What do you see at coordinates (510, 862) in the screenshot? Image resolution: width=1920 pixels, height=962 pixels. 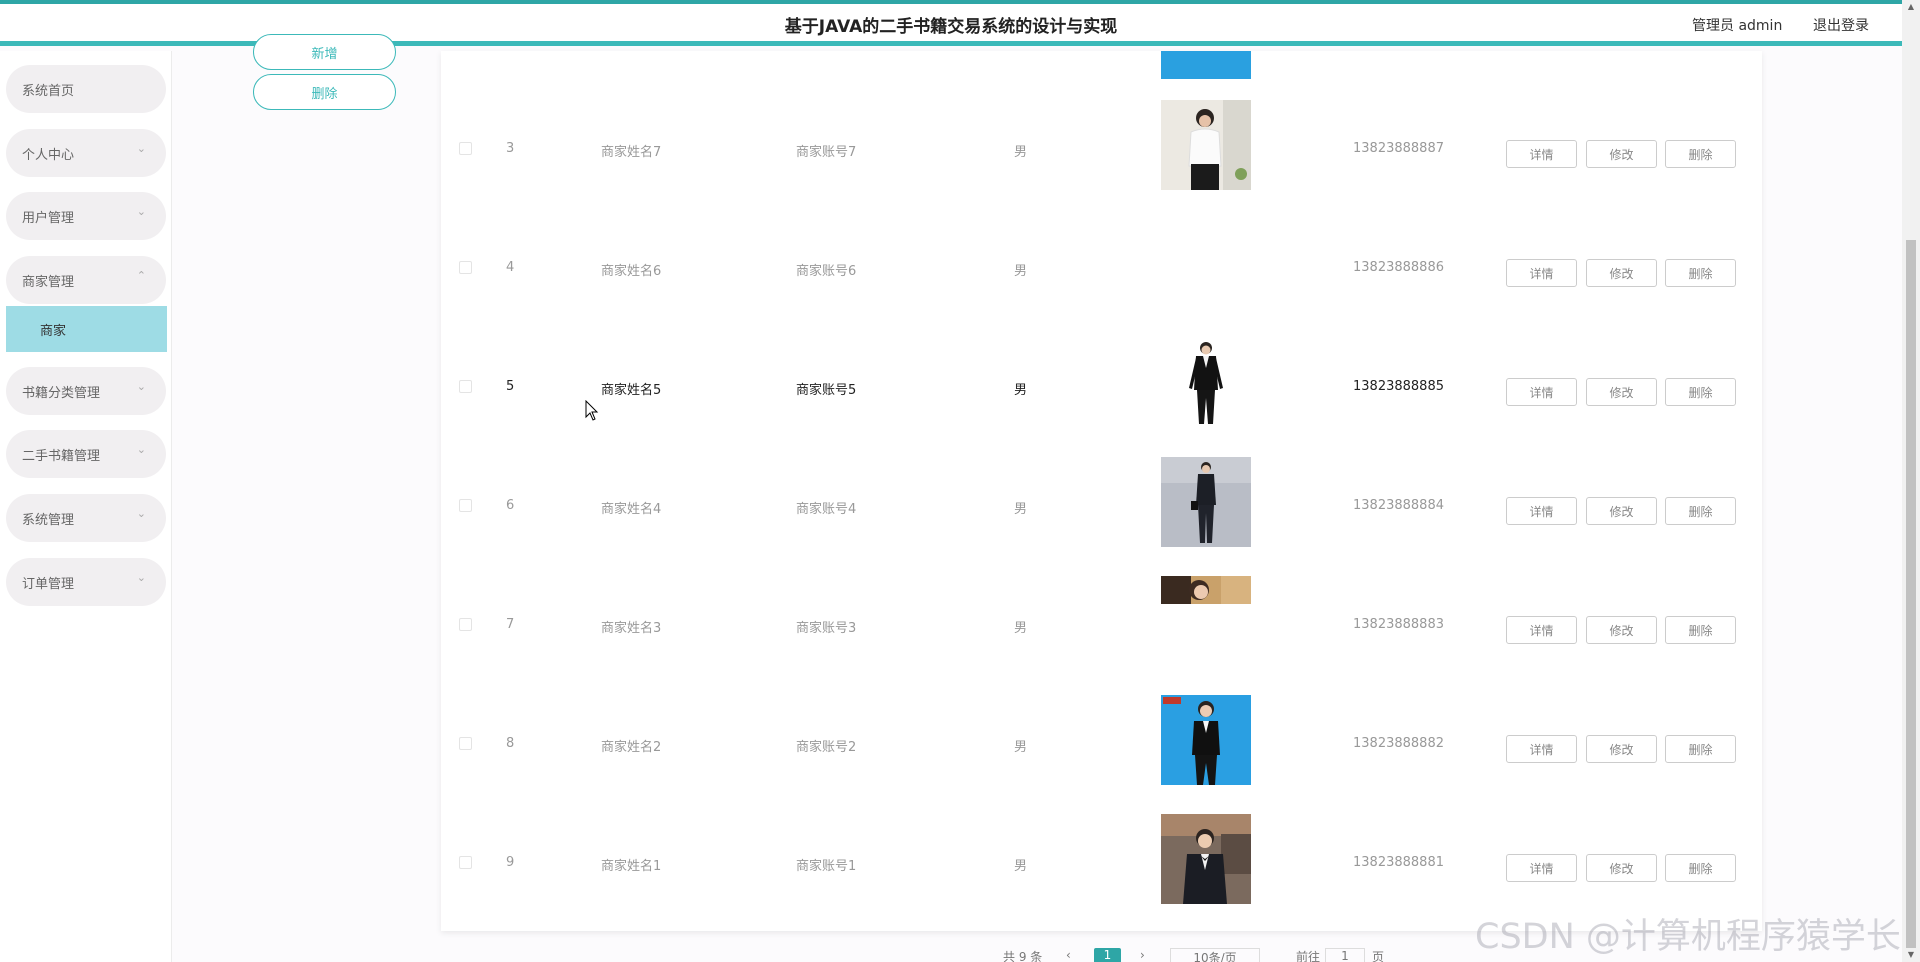 I see `row-index: 9` at bounding box center [510, 862].